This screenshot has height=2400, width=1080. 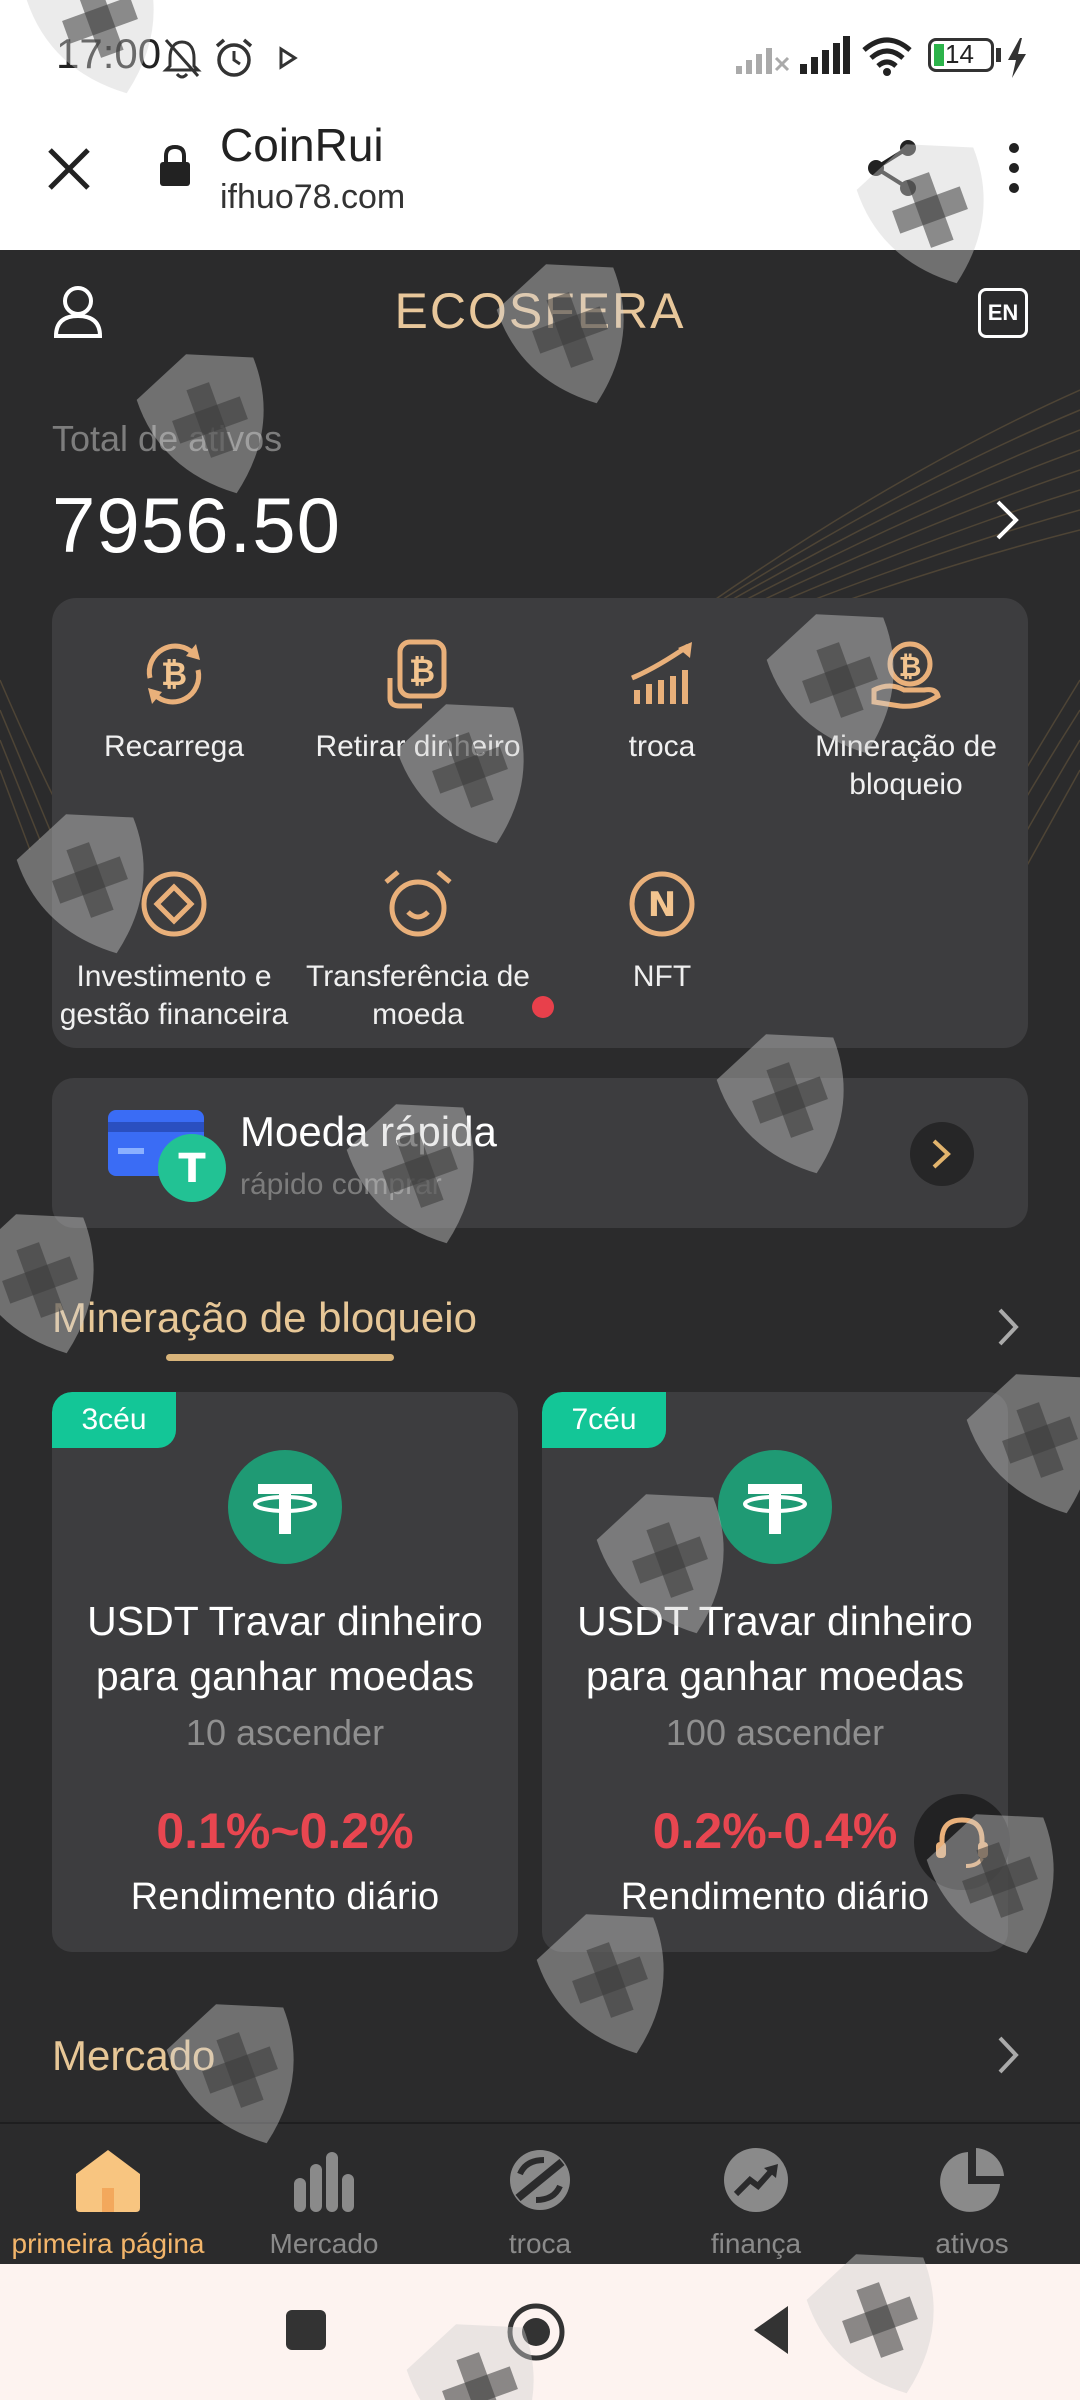 I want to click on quick-coin-go-button, so click(x=942, y=1154).